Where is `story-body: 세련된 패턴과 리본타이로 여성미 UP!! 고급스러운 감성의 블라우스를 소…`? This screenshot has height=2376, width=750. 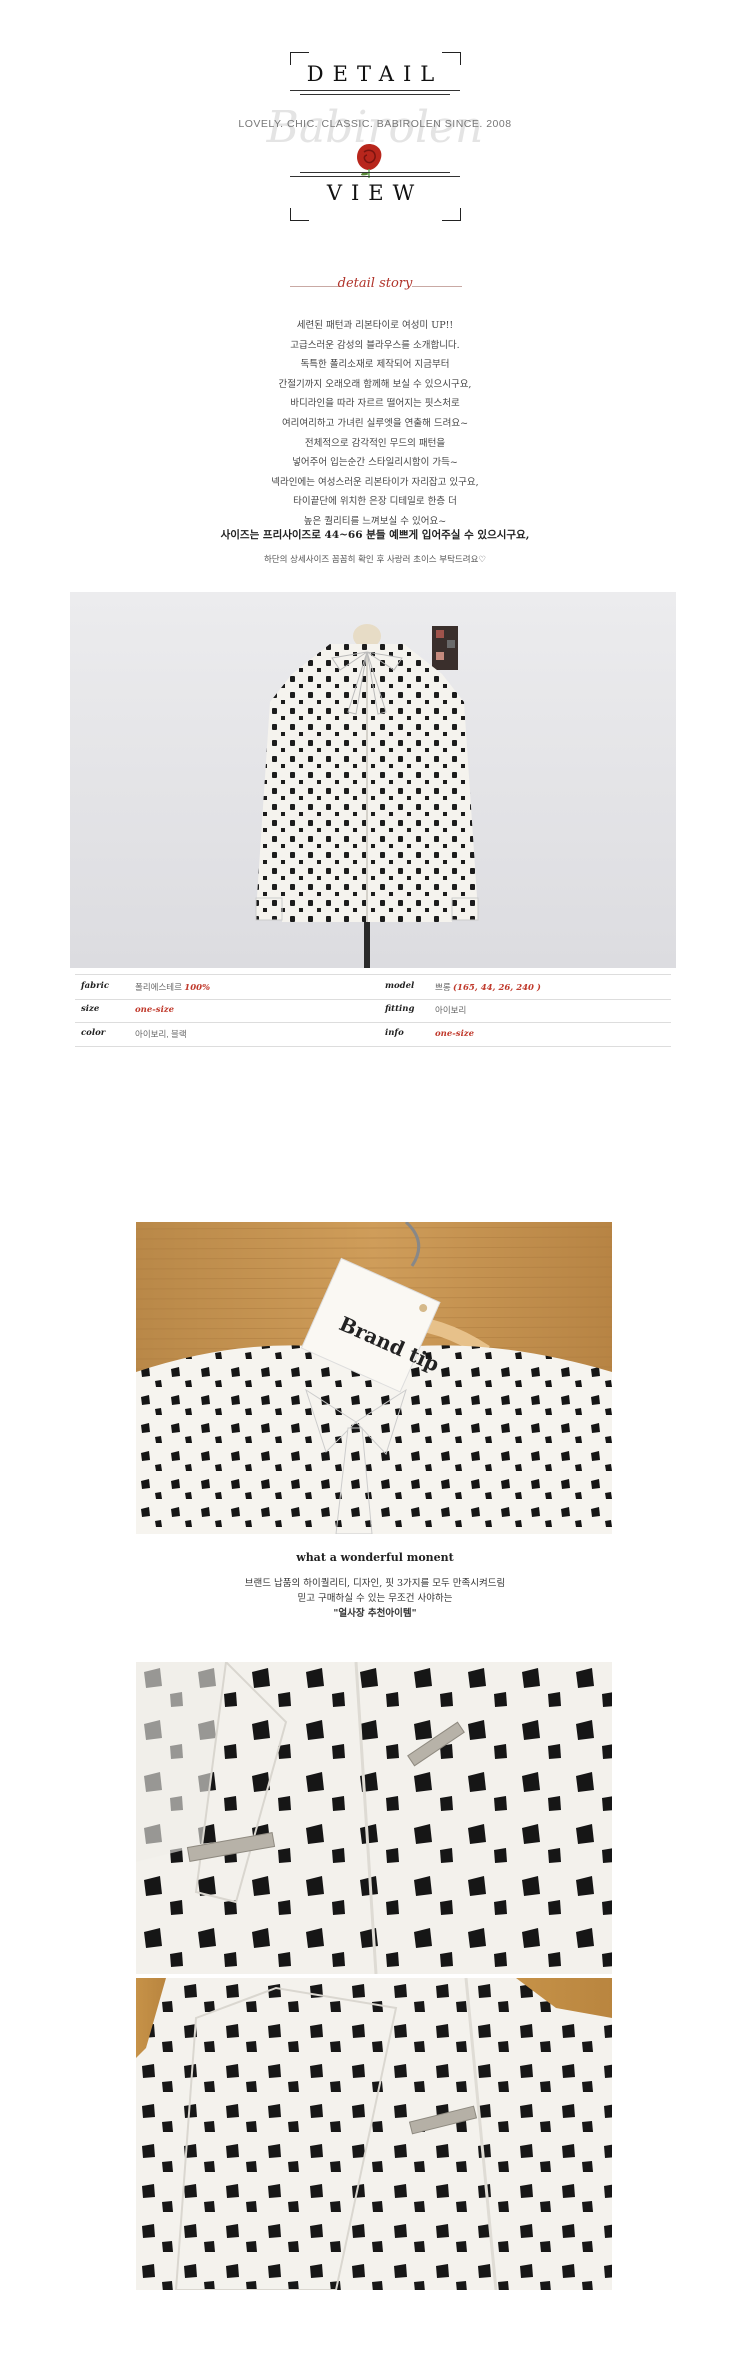
story-body: 세련된 패턴과 리본타이로 여성미 UP!! 고급스러운 감성의 블라우스를 소… is located at coordinates (375, 424).